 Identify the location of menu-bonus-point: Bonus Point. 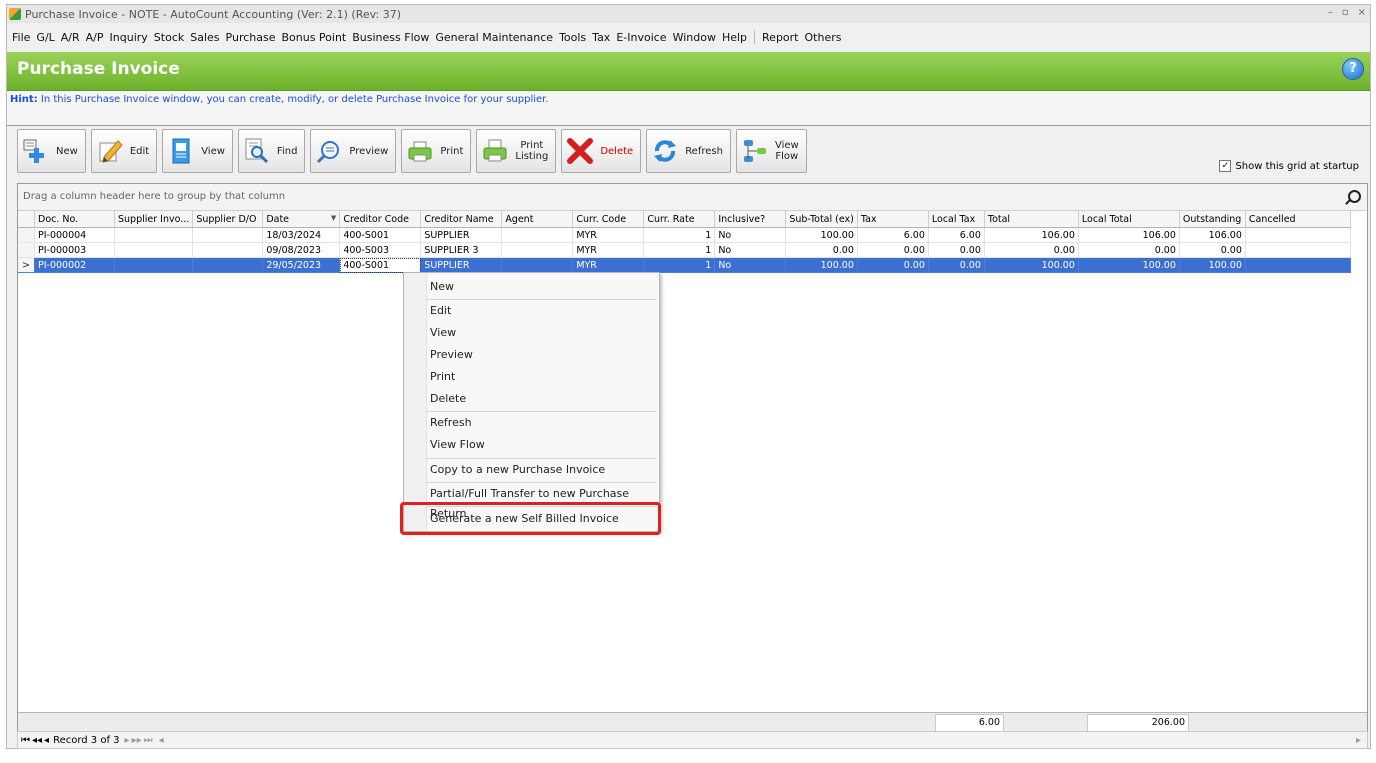
(313, 37).